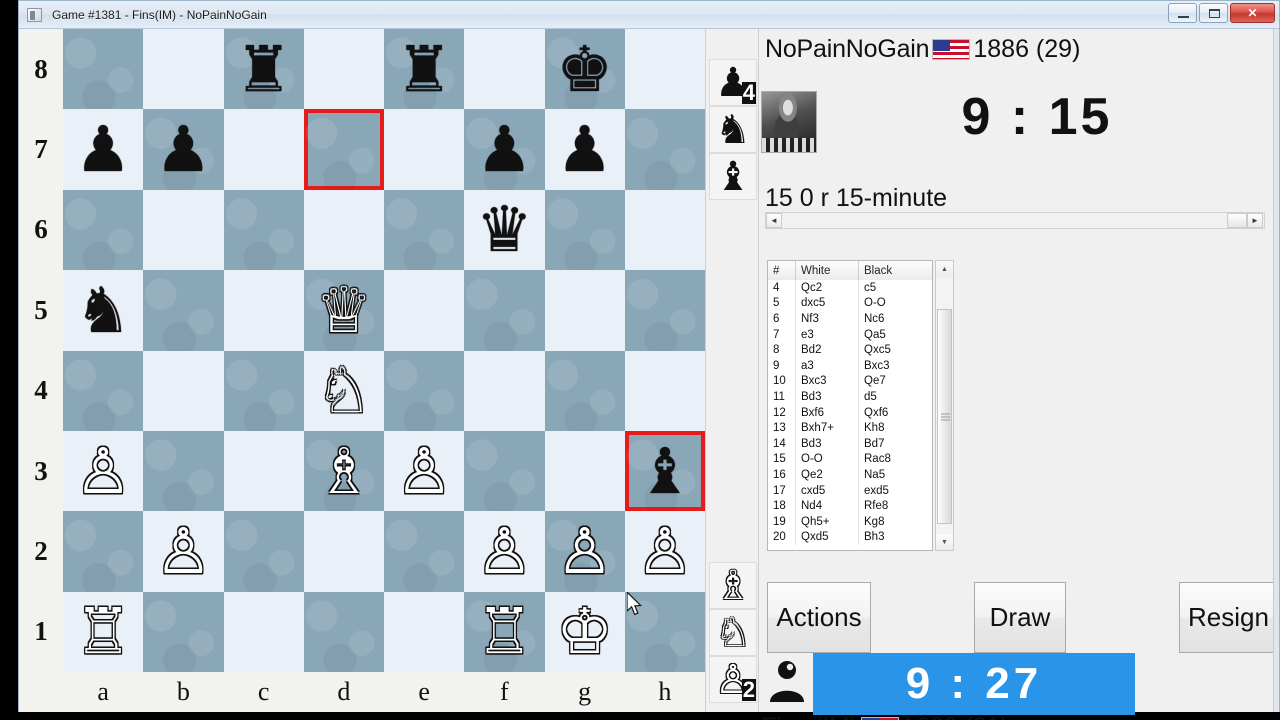  What do you see at coordinates (894, 288) in the screenshot?
I see `black-move: c5` at bounding box center [894, 288].